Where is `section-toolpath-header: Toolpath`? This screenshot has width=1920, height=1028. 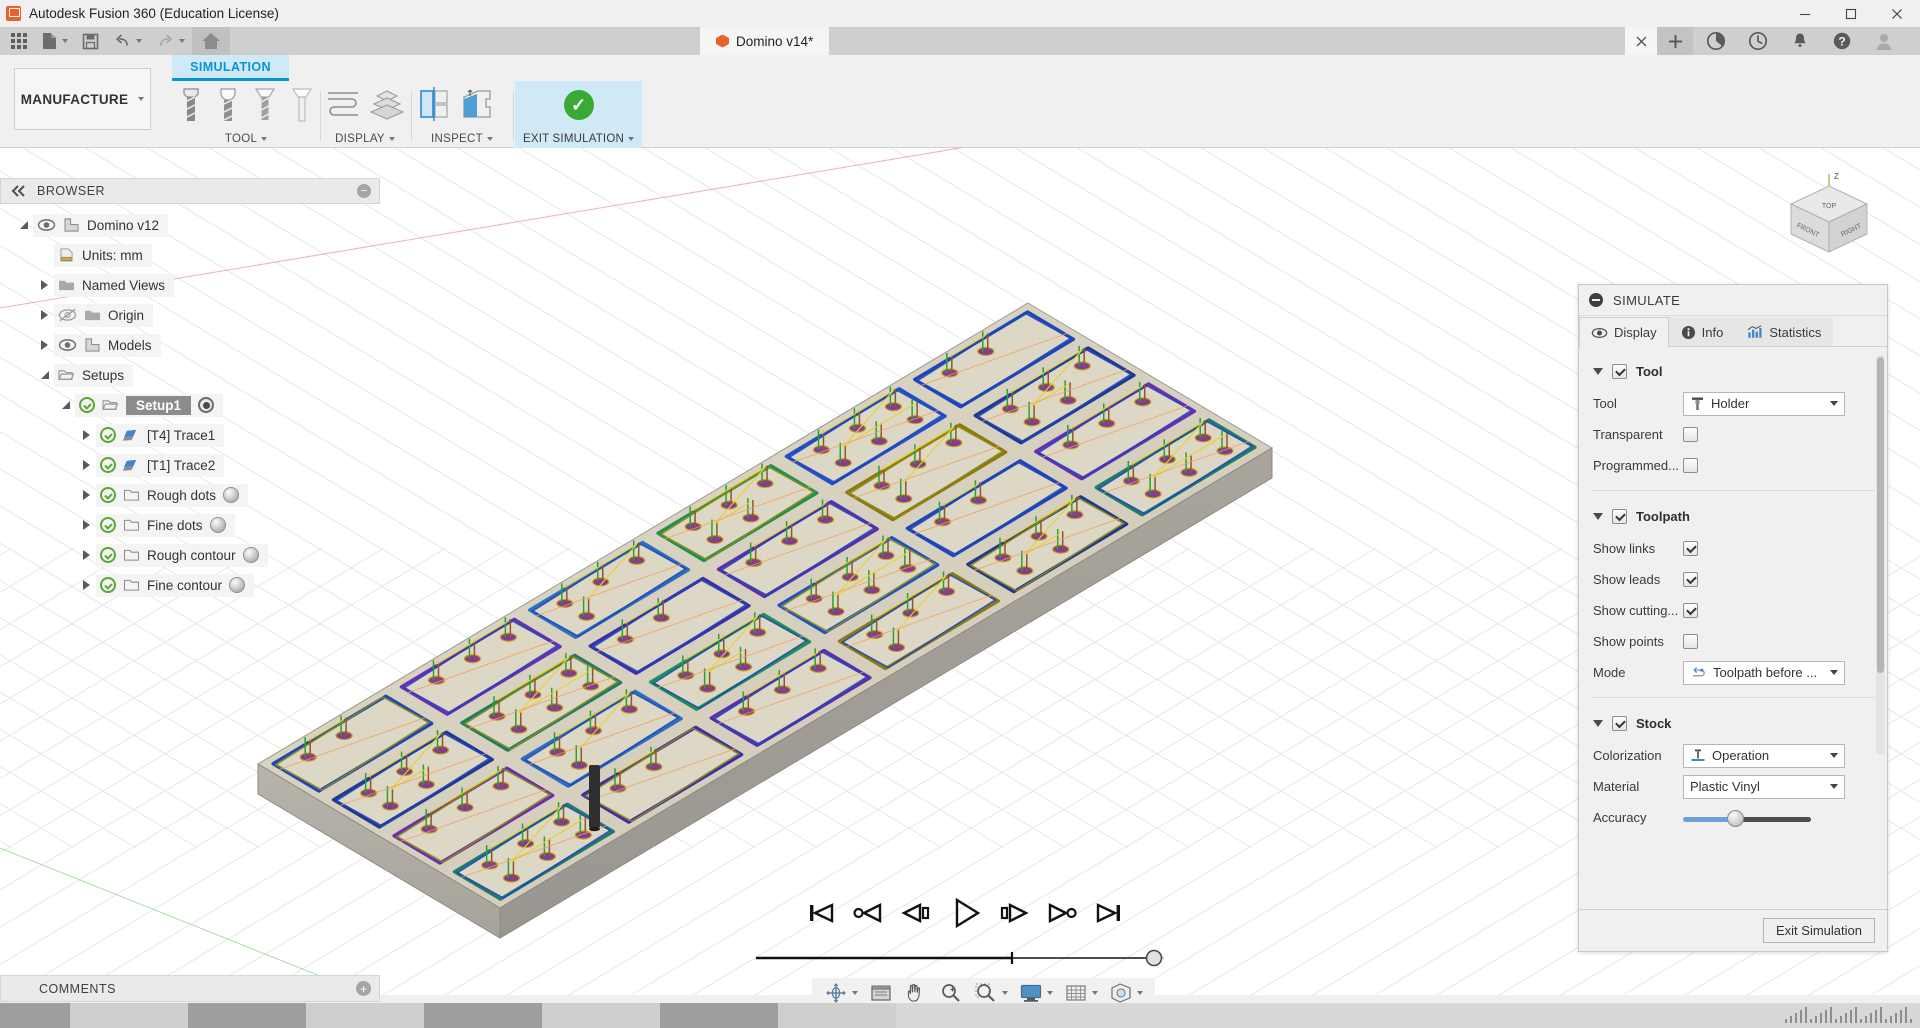 section-toolpath-header: Toolpath is located at coordinates (1733, 516).